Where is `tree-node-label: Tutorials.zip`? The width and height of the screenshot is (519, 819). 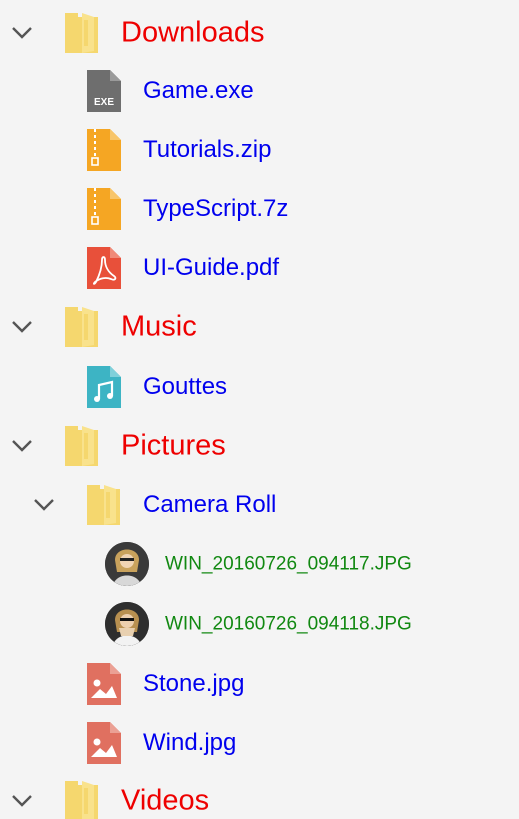 tree-node-label: Tutorials.zip is located at coordinates (207, 149).